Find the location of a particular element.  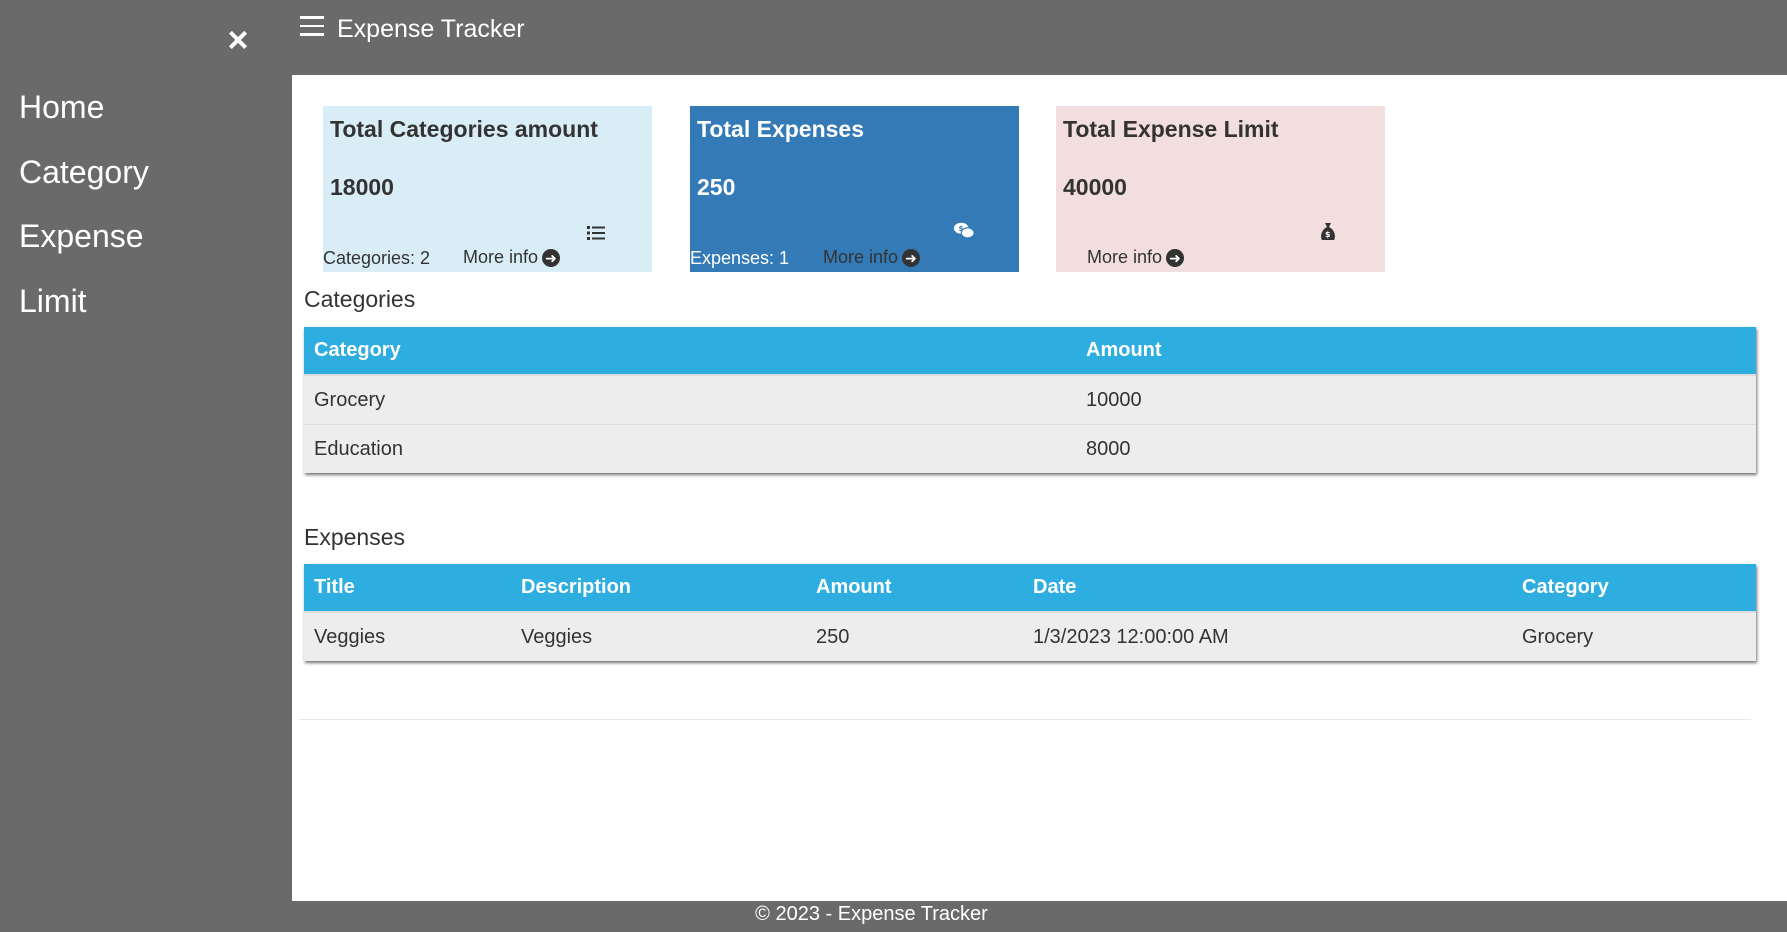

sidebar-item-expense: Expense is located at coordinates (84, 243).